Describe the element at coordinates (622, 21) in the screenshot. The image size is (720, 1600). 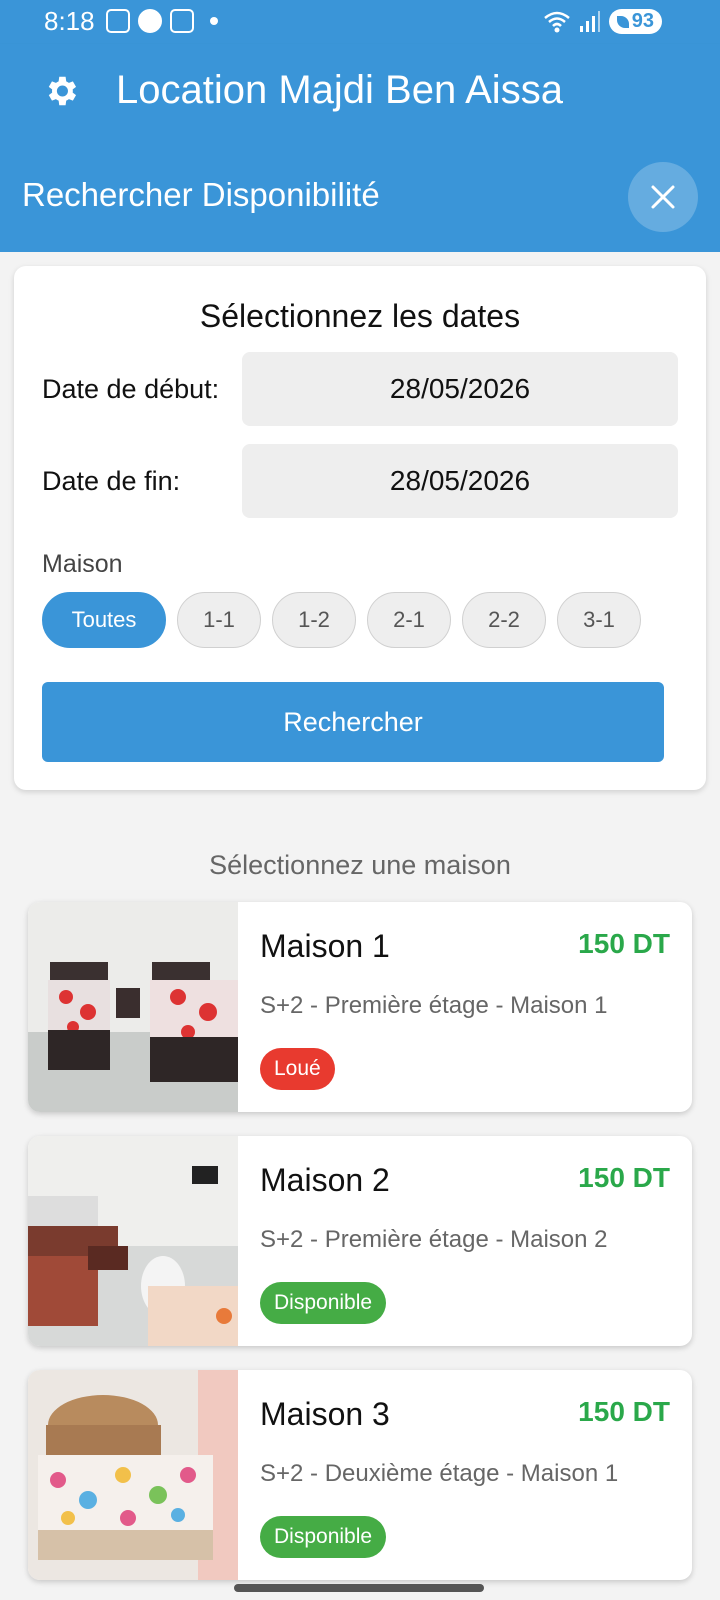
I see `battery-saver-icon` at that location.